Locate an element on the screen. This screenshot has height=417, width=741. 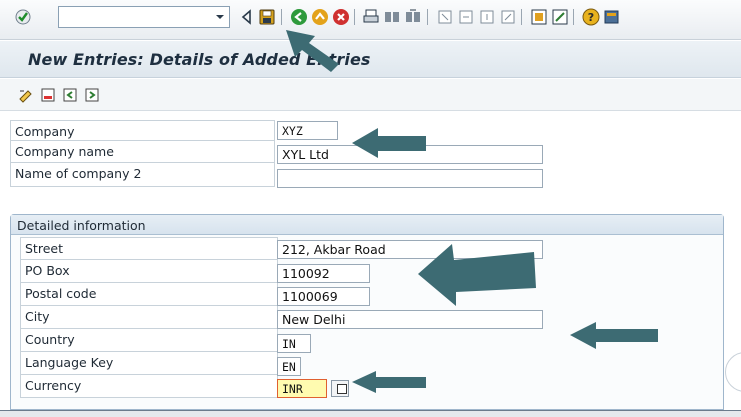
check-icon is located at coordinates (23, 17).